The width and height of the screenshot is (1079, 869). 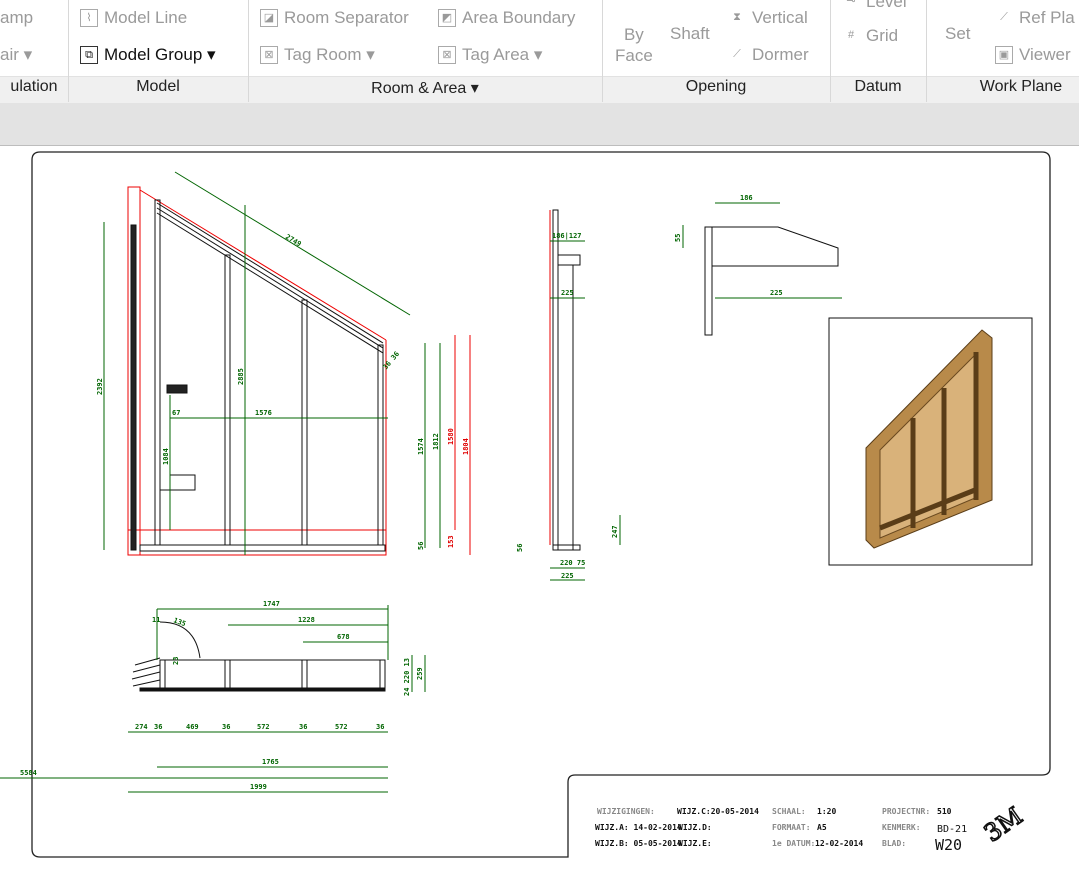 What do you see at coordinates (567, 236) in the screenshot?
I see `dim-186-127: 186|127` at bounding box center [567, 236].